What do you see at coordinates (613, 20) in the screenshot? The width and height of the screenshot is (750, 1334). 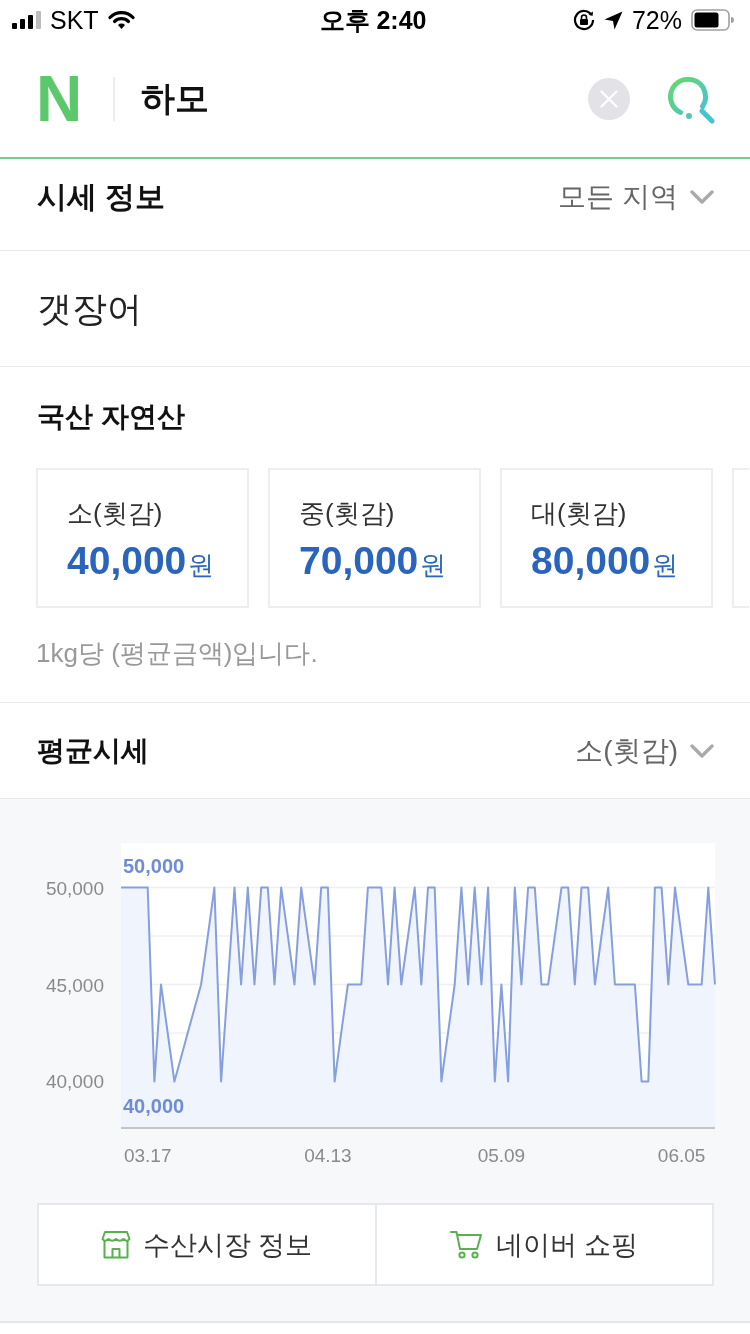 I see `location-arrow-icon` at bounding box center [613, 20].